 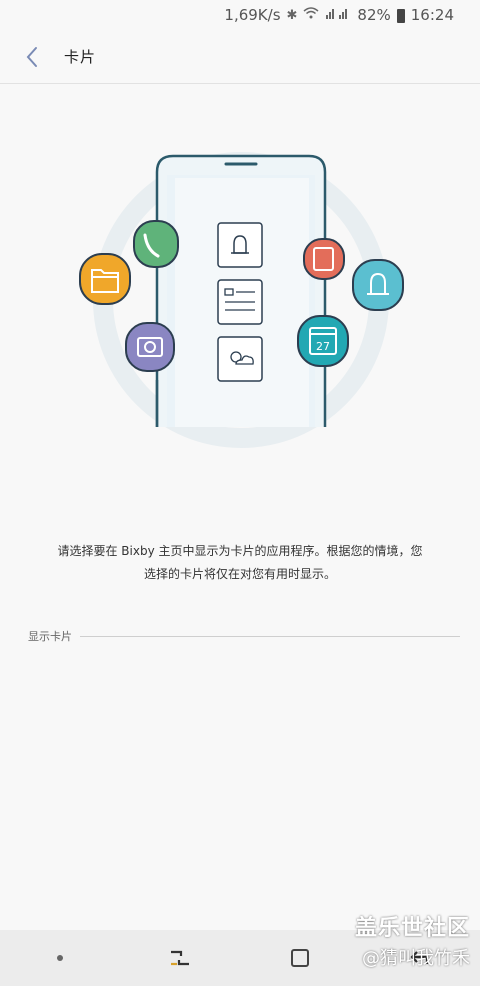 What do you see at coordinates (252, 15) in the screenshot?
I see `network-speed: 1,69K/s` at bounding box center [252, 15].